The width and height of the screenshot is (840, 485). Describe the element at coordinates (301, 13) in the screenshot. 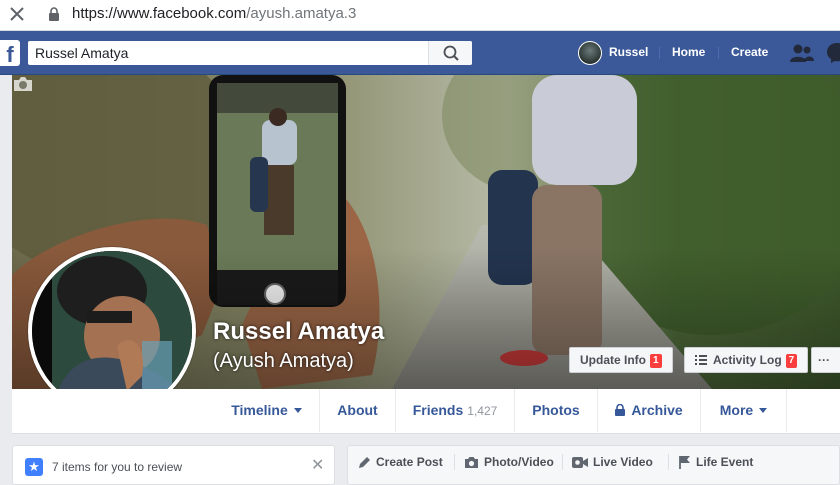

I see `url-path: /ayush.amatya.3` at that location.